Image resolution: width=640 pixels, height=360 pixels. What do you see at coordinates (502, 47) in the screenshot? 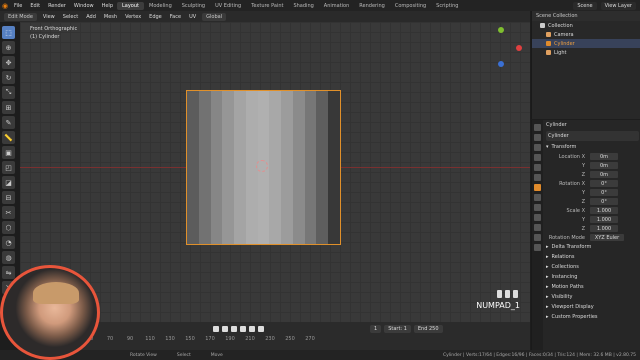
I see `navigation-gizmo` at bounding box center [502, 47].